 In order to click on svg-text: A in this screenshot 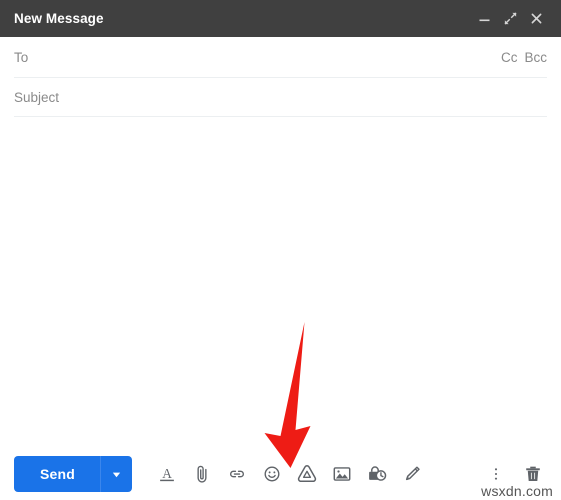, I will do `click(167, 473)`.